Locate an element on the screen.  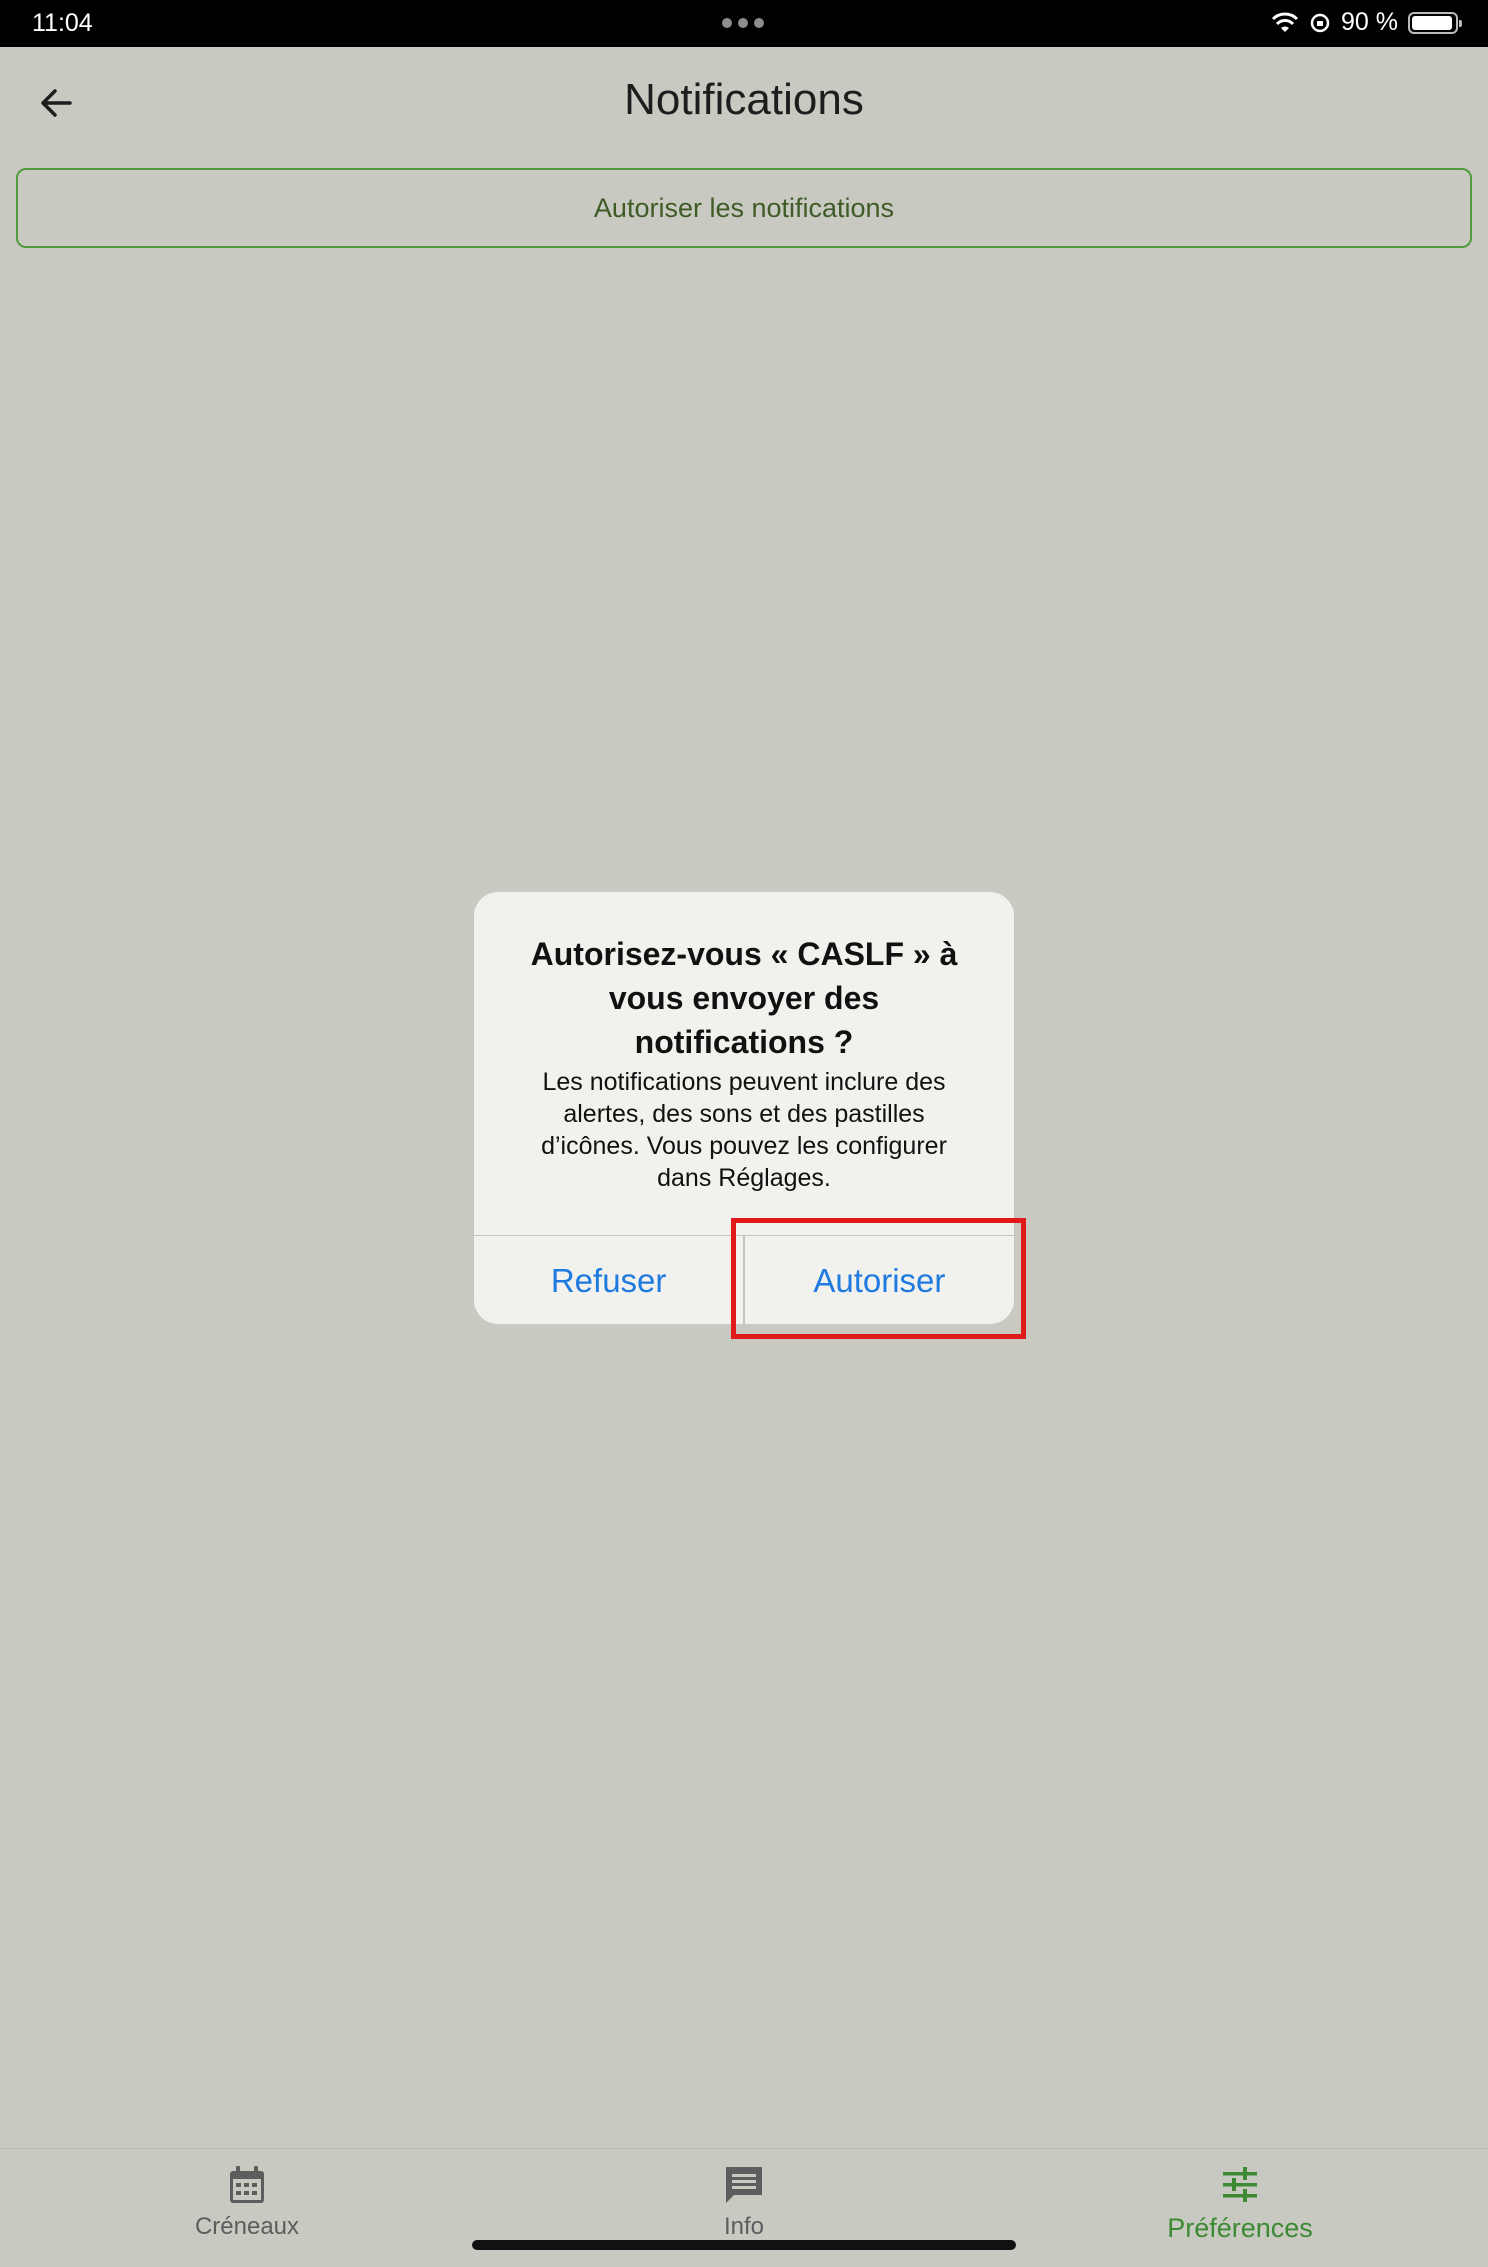
battery-icon is located at coordinates (1435, 22).